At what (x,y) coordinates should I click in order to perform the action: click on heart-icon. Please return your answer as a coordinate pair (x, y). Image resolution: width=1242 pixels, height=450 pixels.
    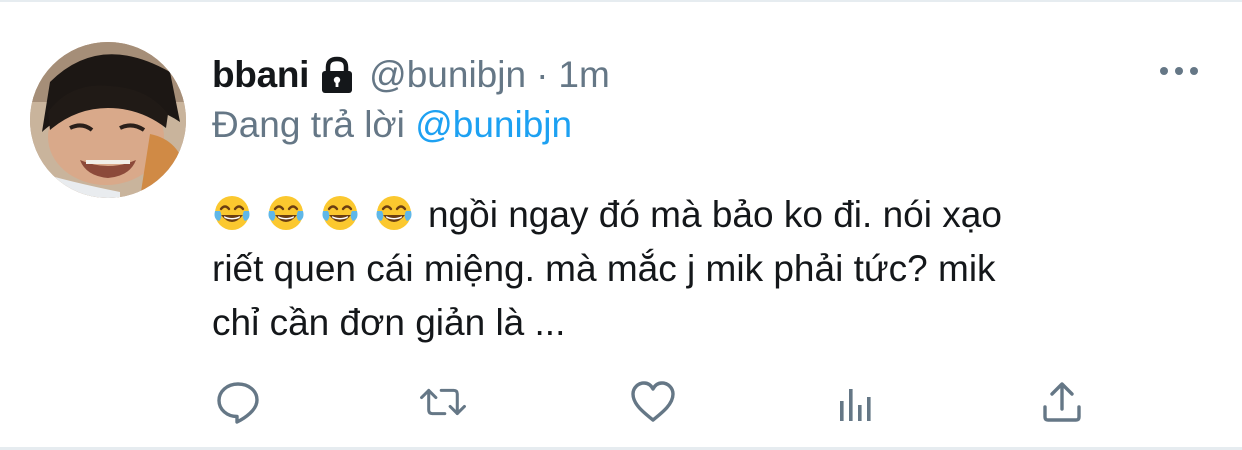
    Looking at the image, I should click on (653, 401).